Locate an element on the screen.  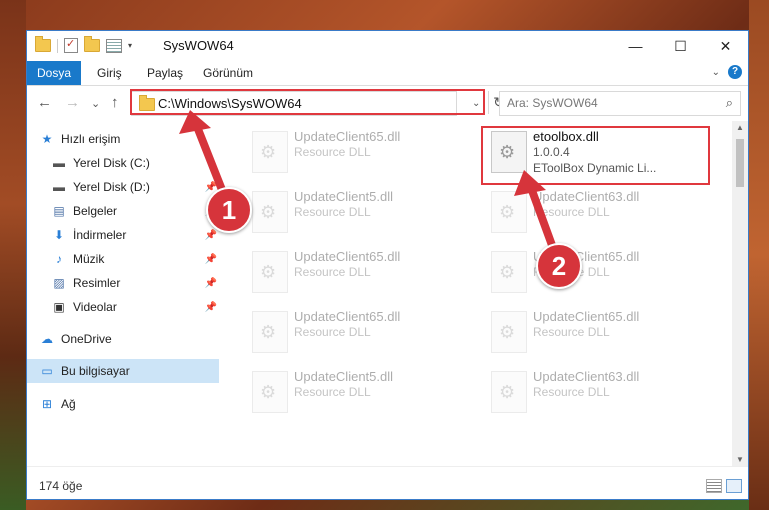
callout-2: 2 is located at coordinates (559, 266).